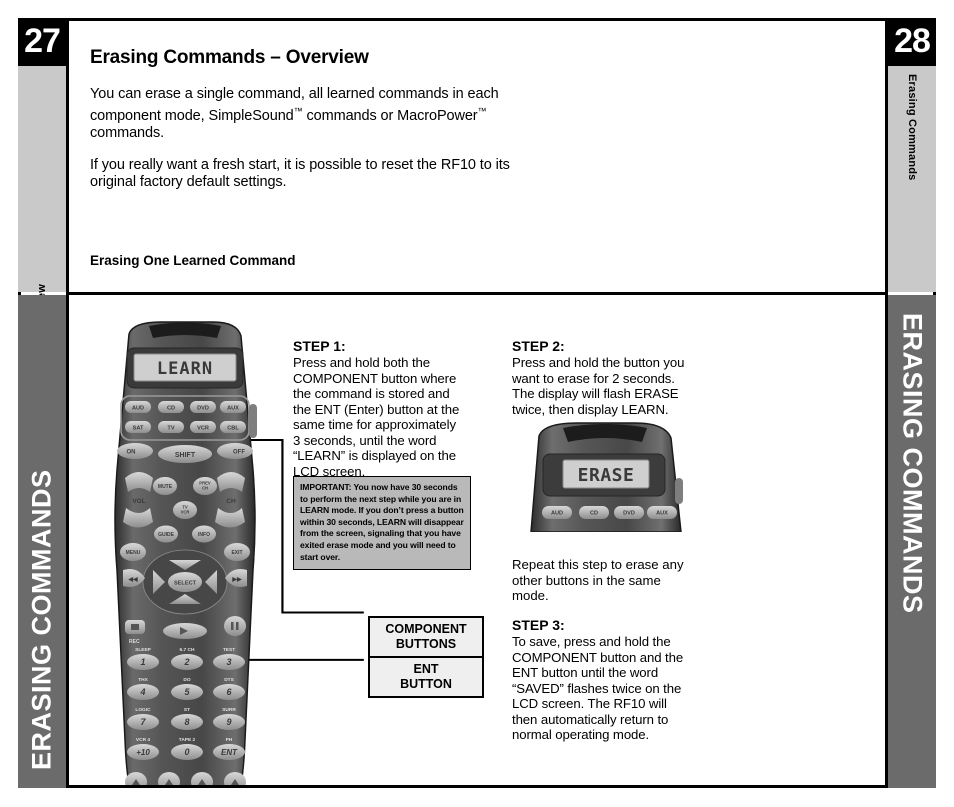  I want to click on svg-text: VOL, so click(138, 501).